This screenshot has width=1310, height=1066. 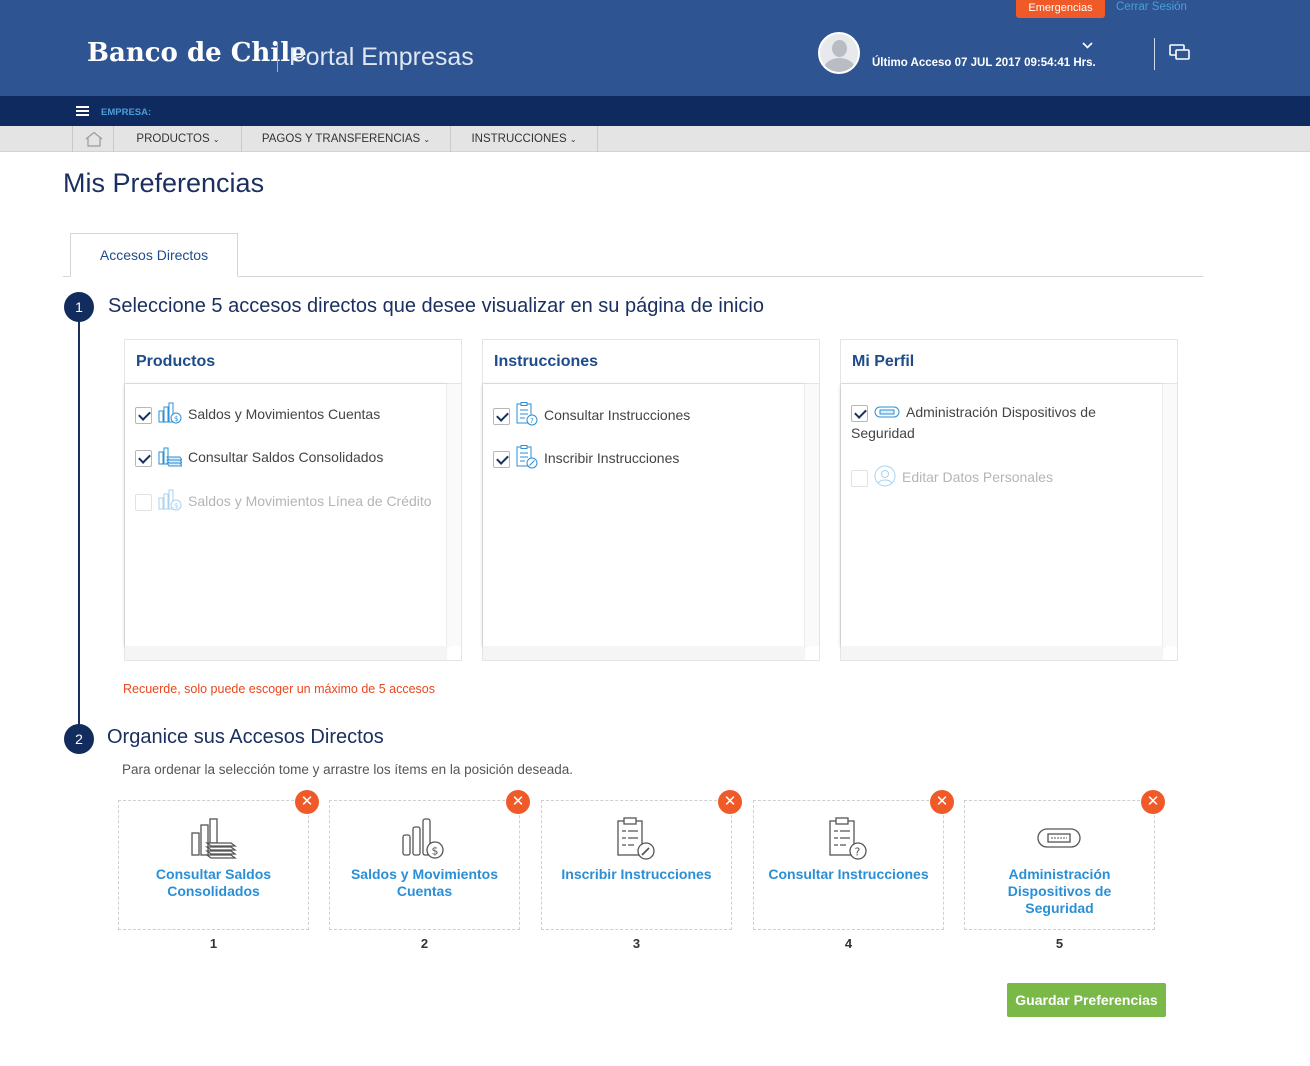 What do you see at coordinates (259, 458) in the screenshot?
I see `option-consultar-saldos-consolidados: Consultar Saldos Consolidados` at bounding box center [259, 458].